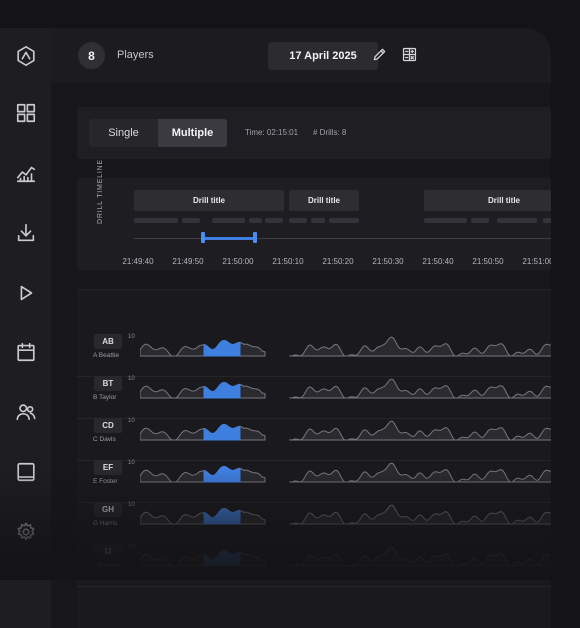 The image size is (580, 628). I want to click on timeline-tick-label: 21:50:00, so click(238, 261).